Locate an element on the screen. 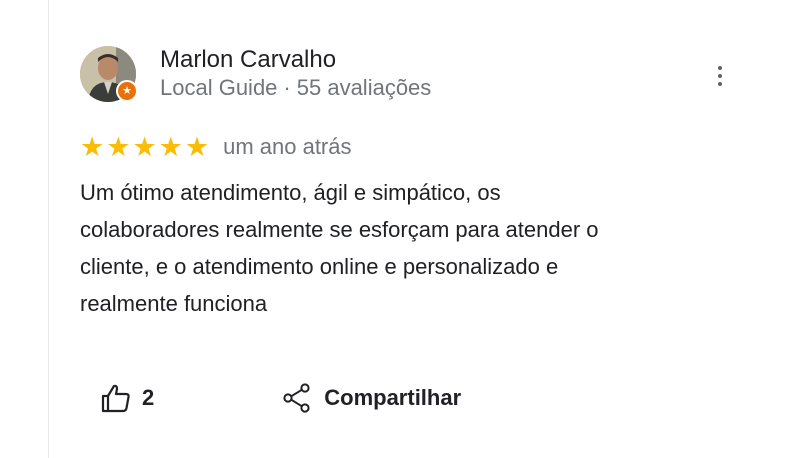 Image resolution: width=810 pixels, height=458 pixels. like-count: 2 is located at coordinates (148, 397).